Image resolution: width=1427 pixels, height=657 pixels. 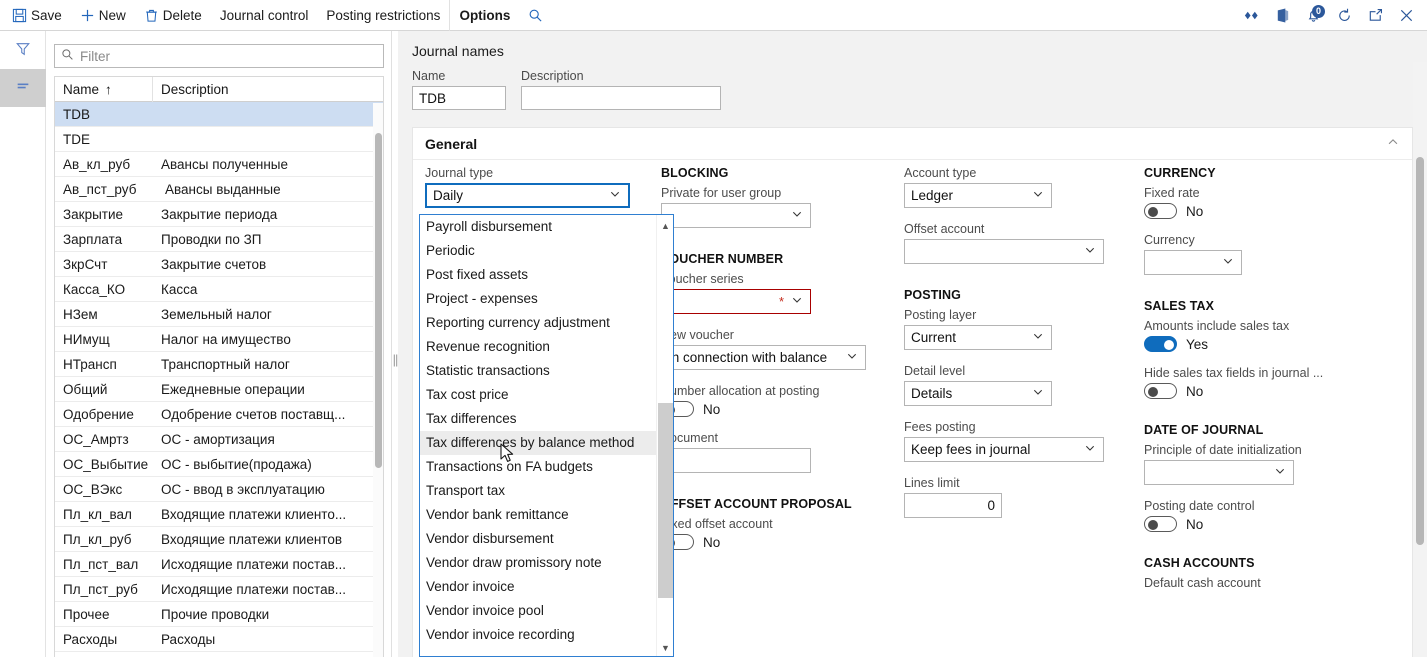 I want to click on delete-button: Delete, so click(x=173, y=15).